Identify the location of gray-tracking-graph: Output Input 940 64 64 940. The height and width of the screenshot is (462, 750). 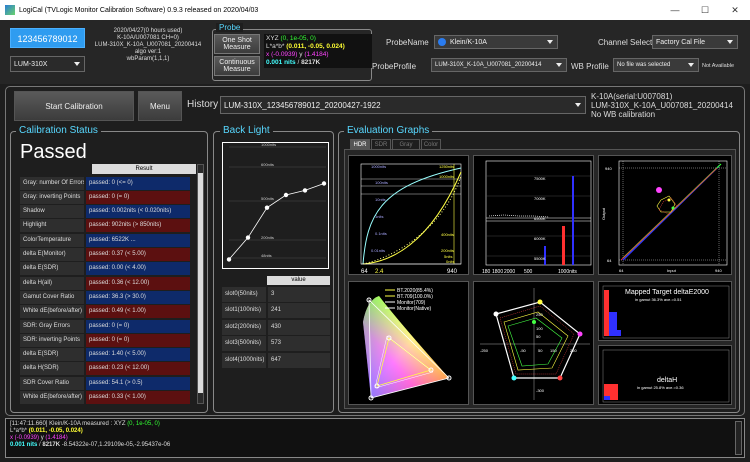
(665, 215).